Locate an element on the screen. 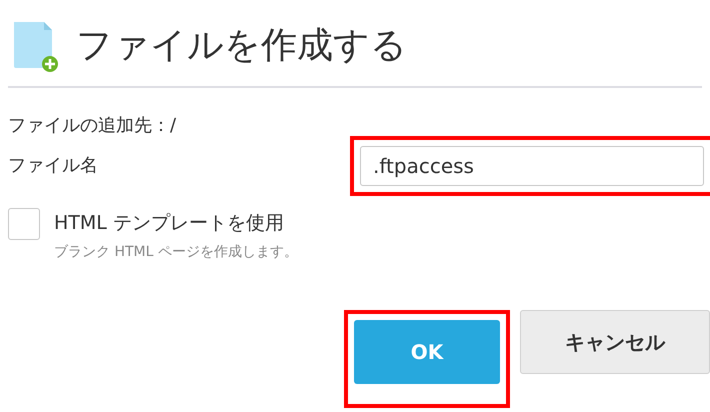 This screenshot has height=412, width=710. template-checkbox is located at coordinates (24, 224).